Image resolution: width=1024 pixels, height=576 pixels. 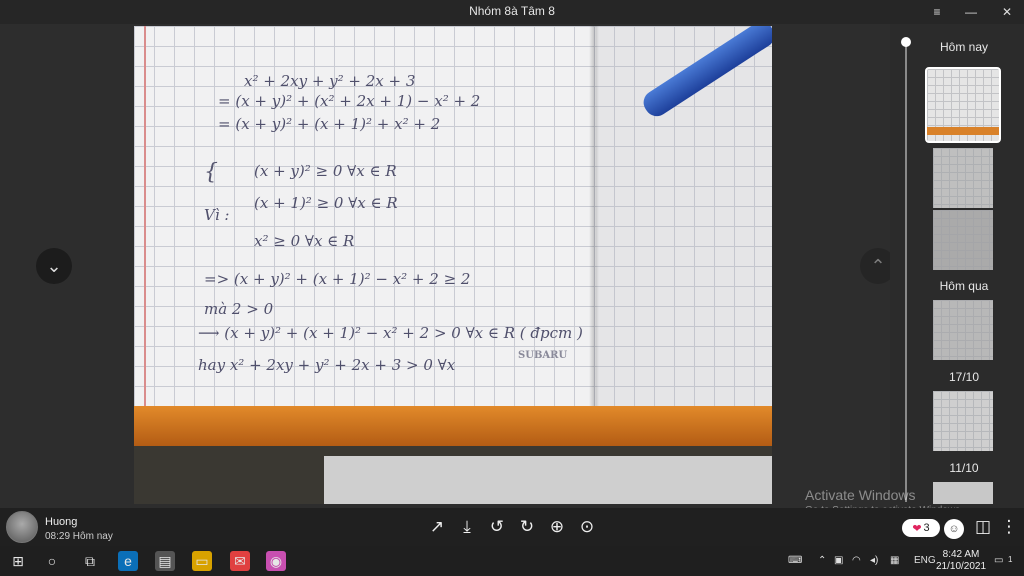 I want to click on menu-button: ≡, so click(x=937, y=12).